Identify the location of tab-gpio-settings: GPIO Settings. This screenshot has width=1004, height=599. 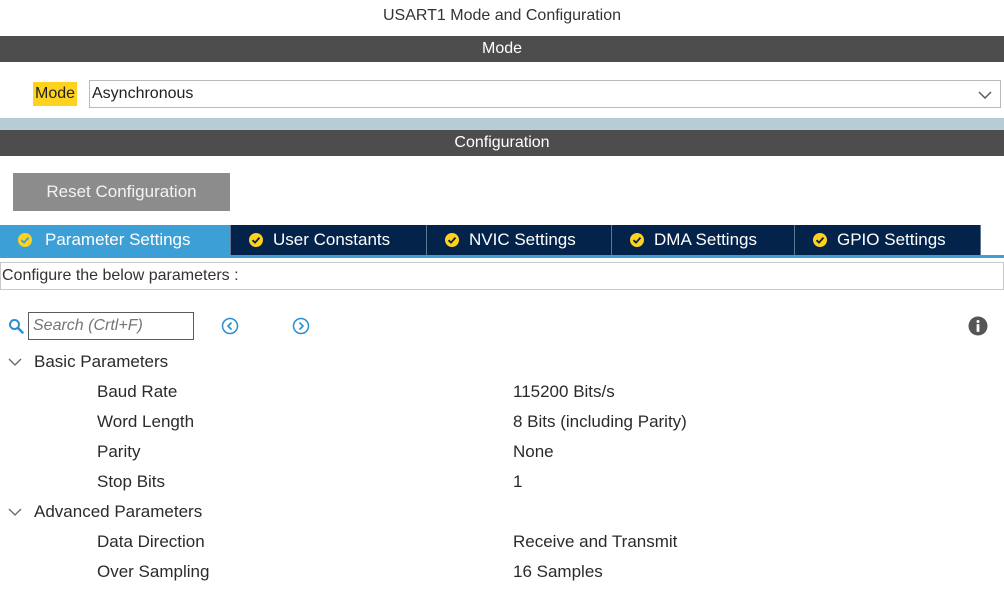
(888, 240).